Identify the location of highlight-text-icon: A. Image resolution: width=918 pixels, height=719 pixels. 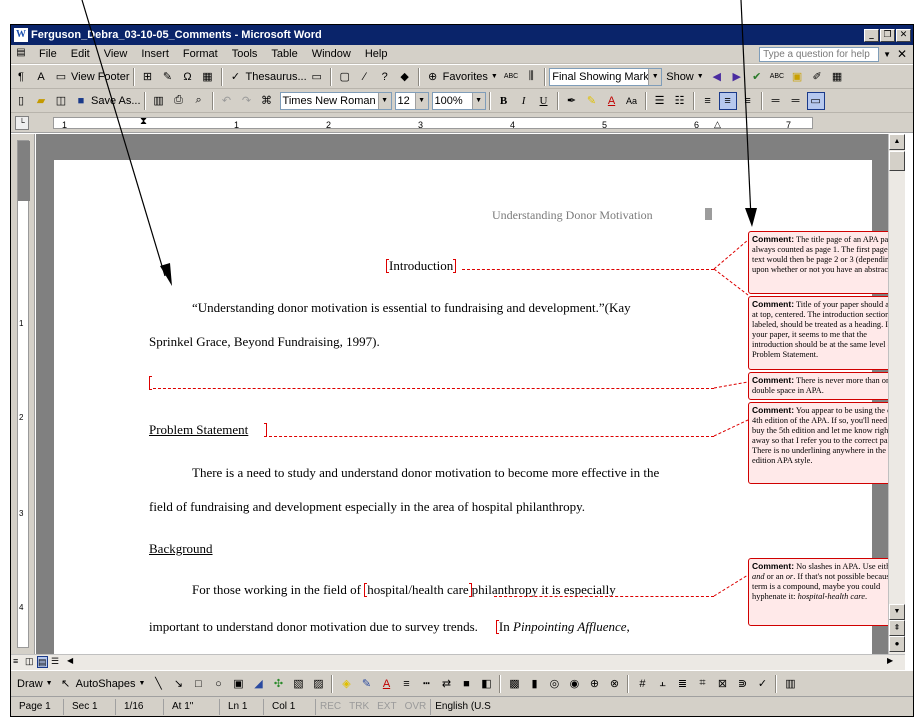
(41, 77).